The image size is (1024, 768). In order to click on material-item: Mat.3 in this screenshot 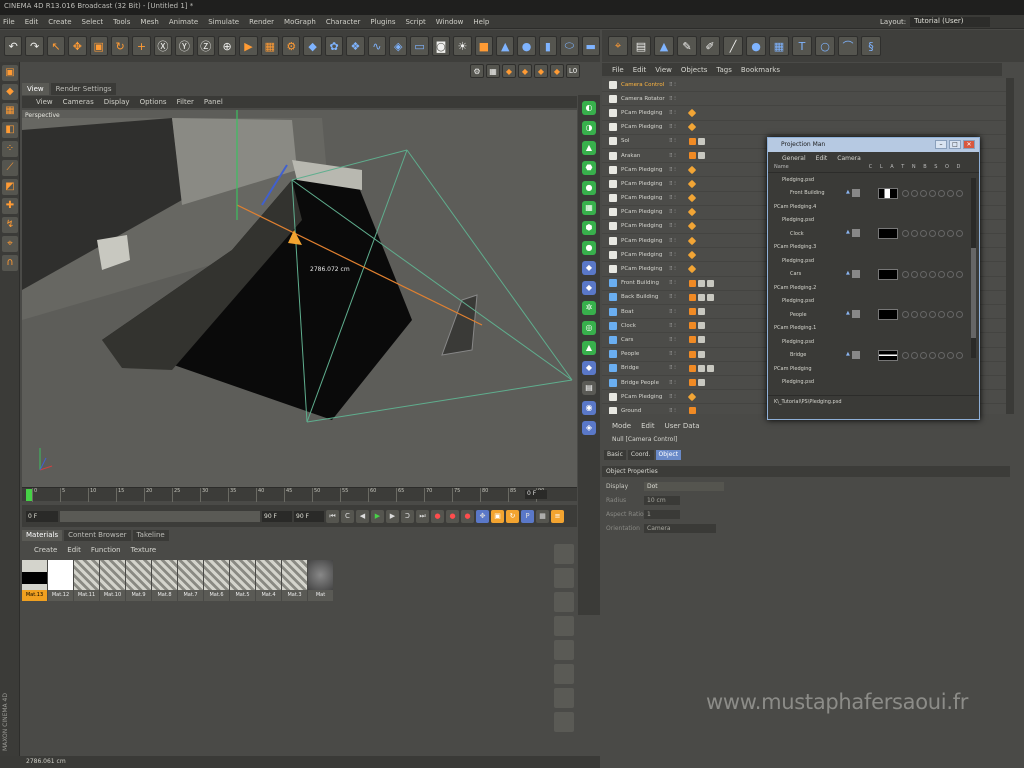, I will do `click(294, 581)`.